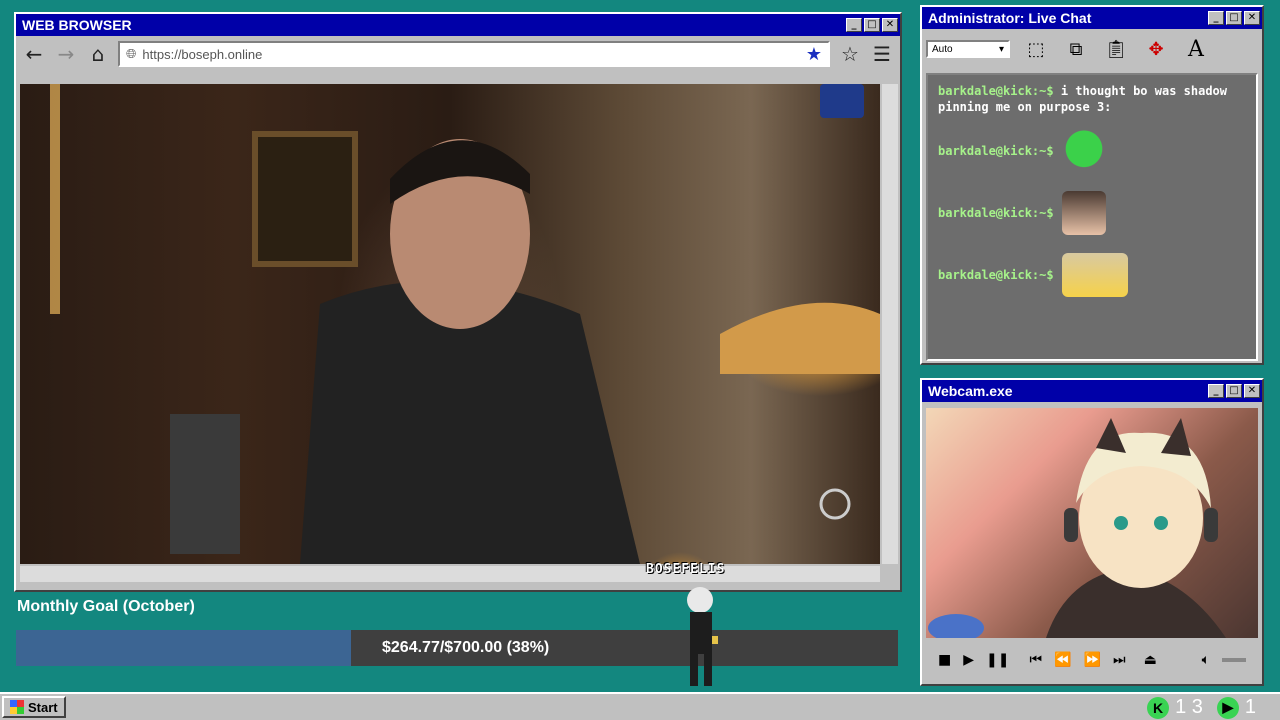  I want to click on browser-title: WEB BROWSER, so click(77, 25).